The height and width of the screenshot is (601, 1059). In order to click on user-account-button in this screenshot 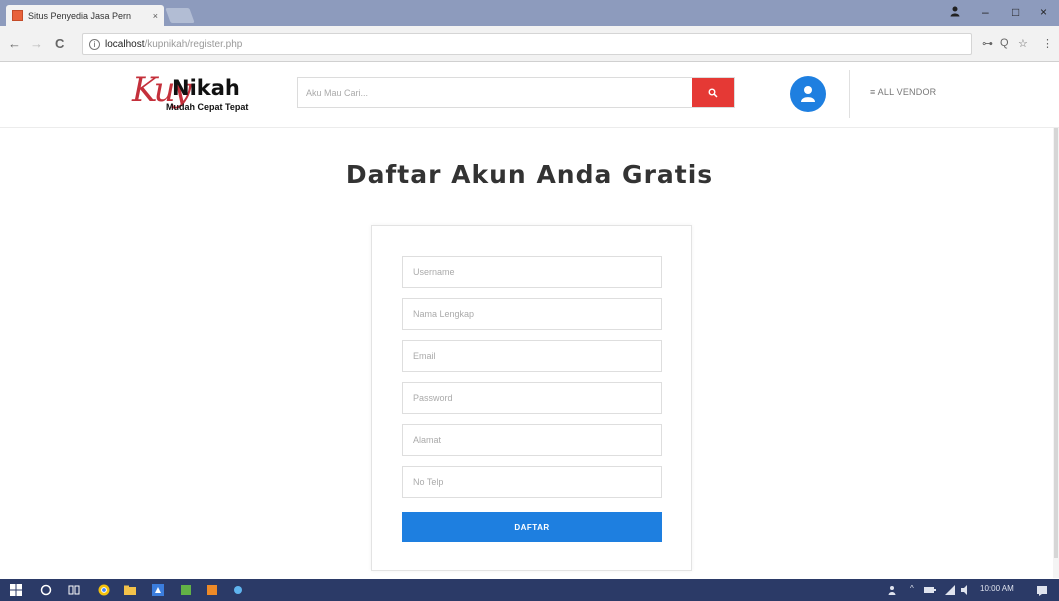, I will do `click(808, 94)`.